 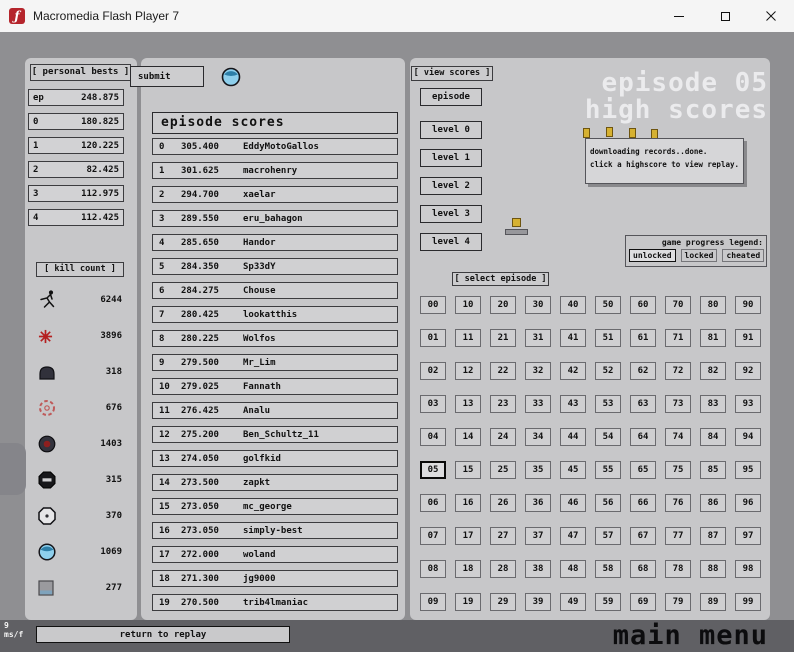 What do you see at coordinates (748, 470) in the screenshot?
I see `episode-cell: 95` at bounding box center [748, 470].